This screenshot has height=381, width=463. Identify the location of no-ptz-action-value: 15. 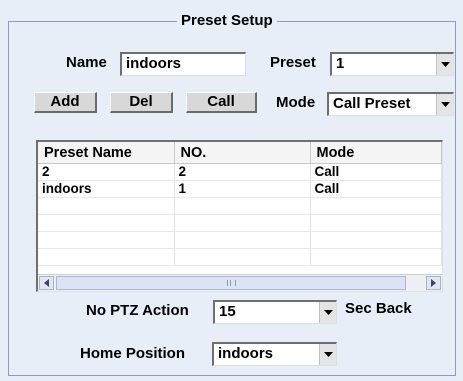
(227, 311).